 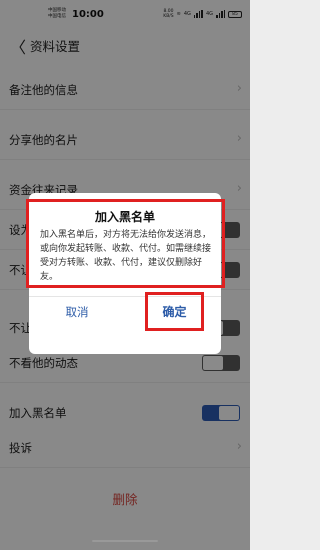 I want to click on home-indicator, so click(x=125, y=541).